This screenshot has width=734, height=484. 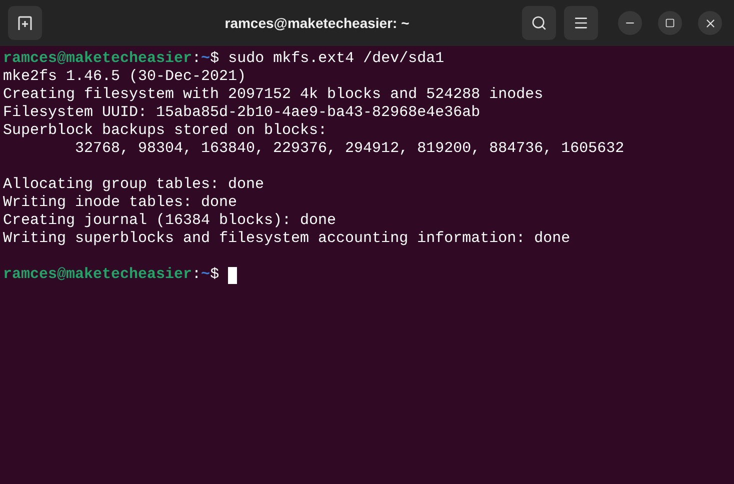 What do you see at coordinates (349, 149) in the screenshot?
I see `output-line: 32768, 98304, 163840, 229376, 294912, 819200, 884736, 1605632` at bounding box center [349, 149].